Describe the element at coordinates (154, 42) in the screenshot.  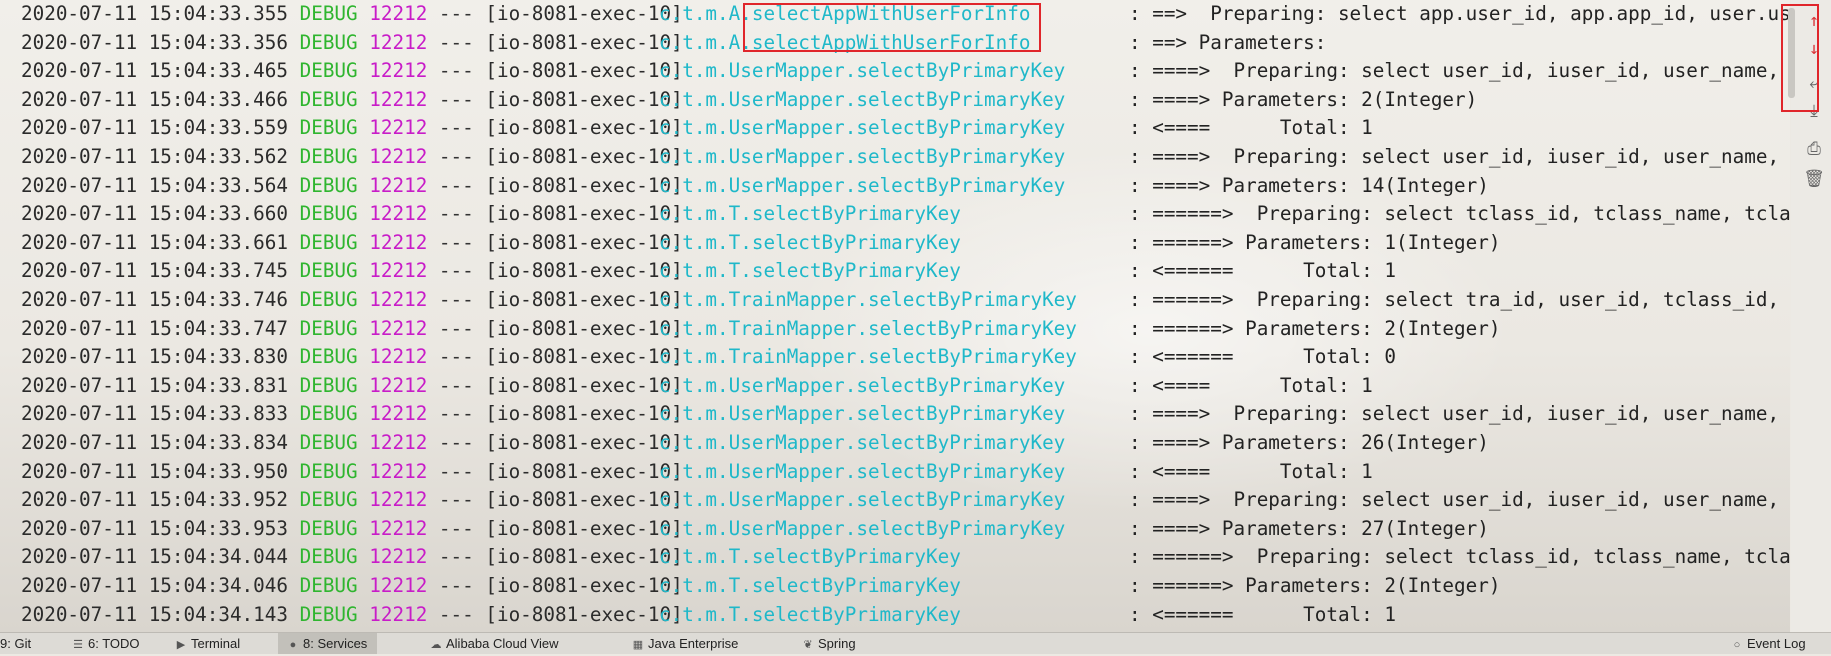
I see `log-timestamp: 2020-07-11 15:04:33.356` at that location.